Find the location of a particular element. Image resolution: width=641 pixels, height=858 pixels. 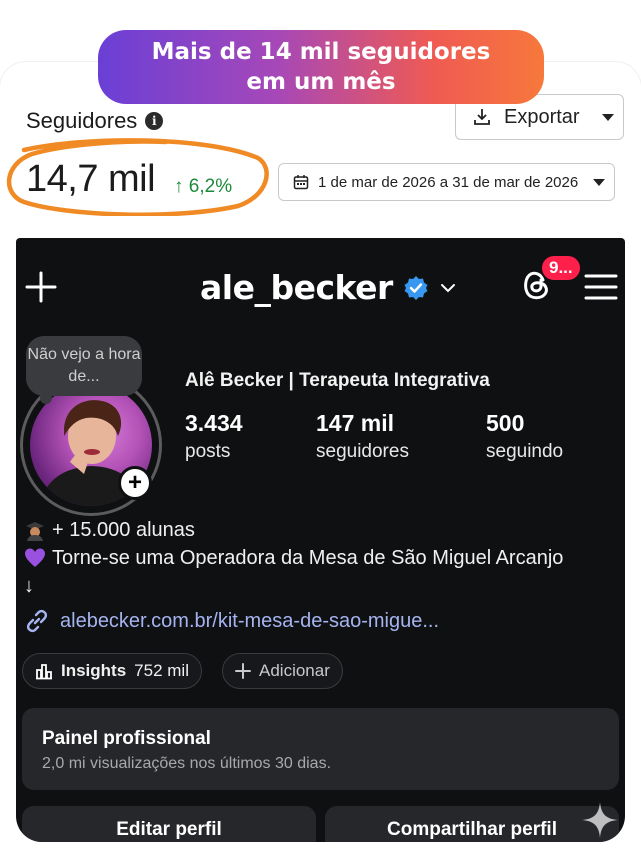

date-range-label: 1 de mar de 2026 a 31 de mar de 2026 is located at coordinates (448, 182).